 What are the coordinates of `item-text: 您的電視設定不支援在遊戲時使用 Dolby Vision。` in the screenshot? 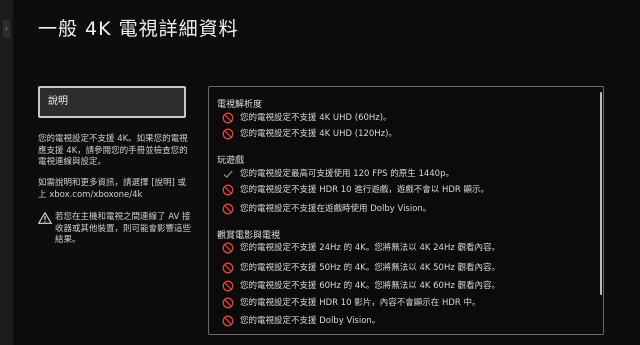 It's located at (336, 209).